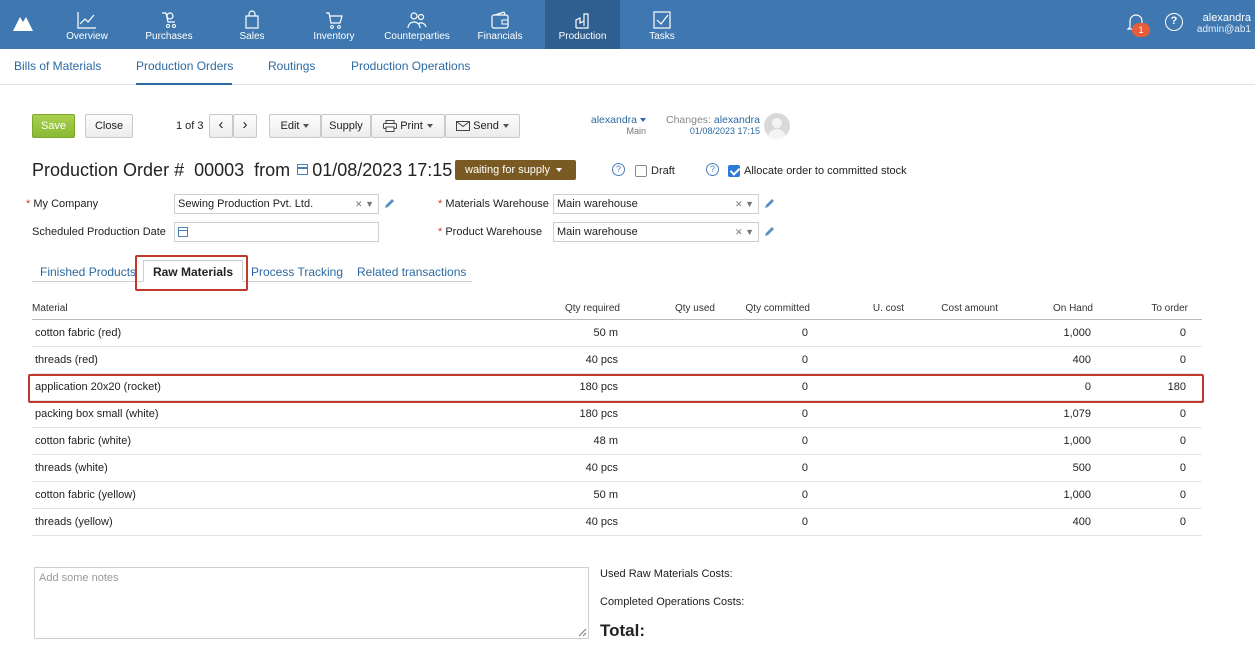 The image size is (1255, 652). I want to click on notes-textarea: Add some notes, so click(311, 603).